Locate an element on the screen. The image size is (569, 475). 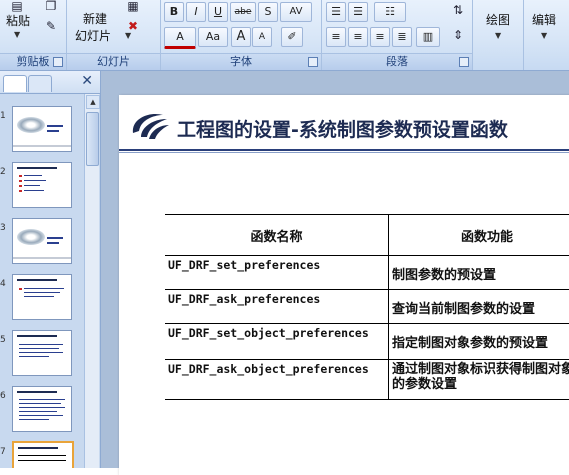
tab-outline is located at coordinates (40, 83).